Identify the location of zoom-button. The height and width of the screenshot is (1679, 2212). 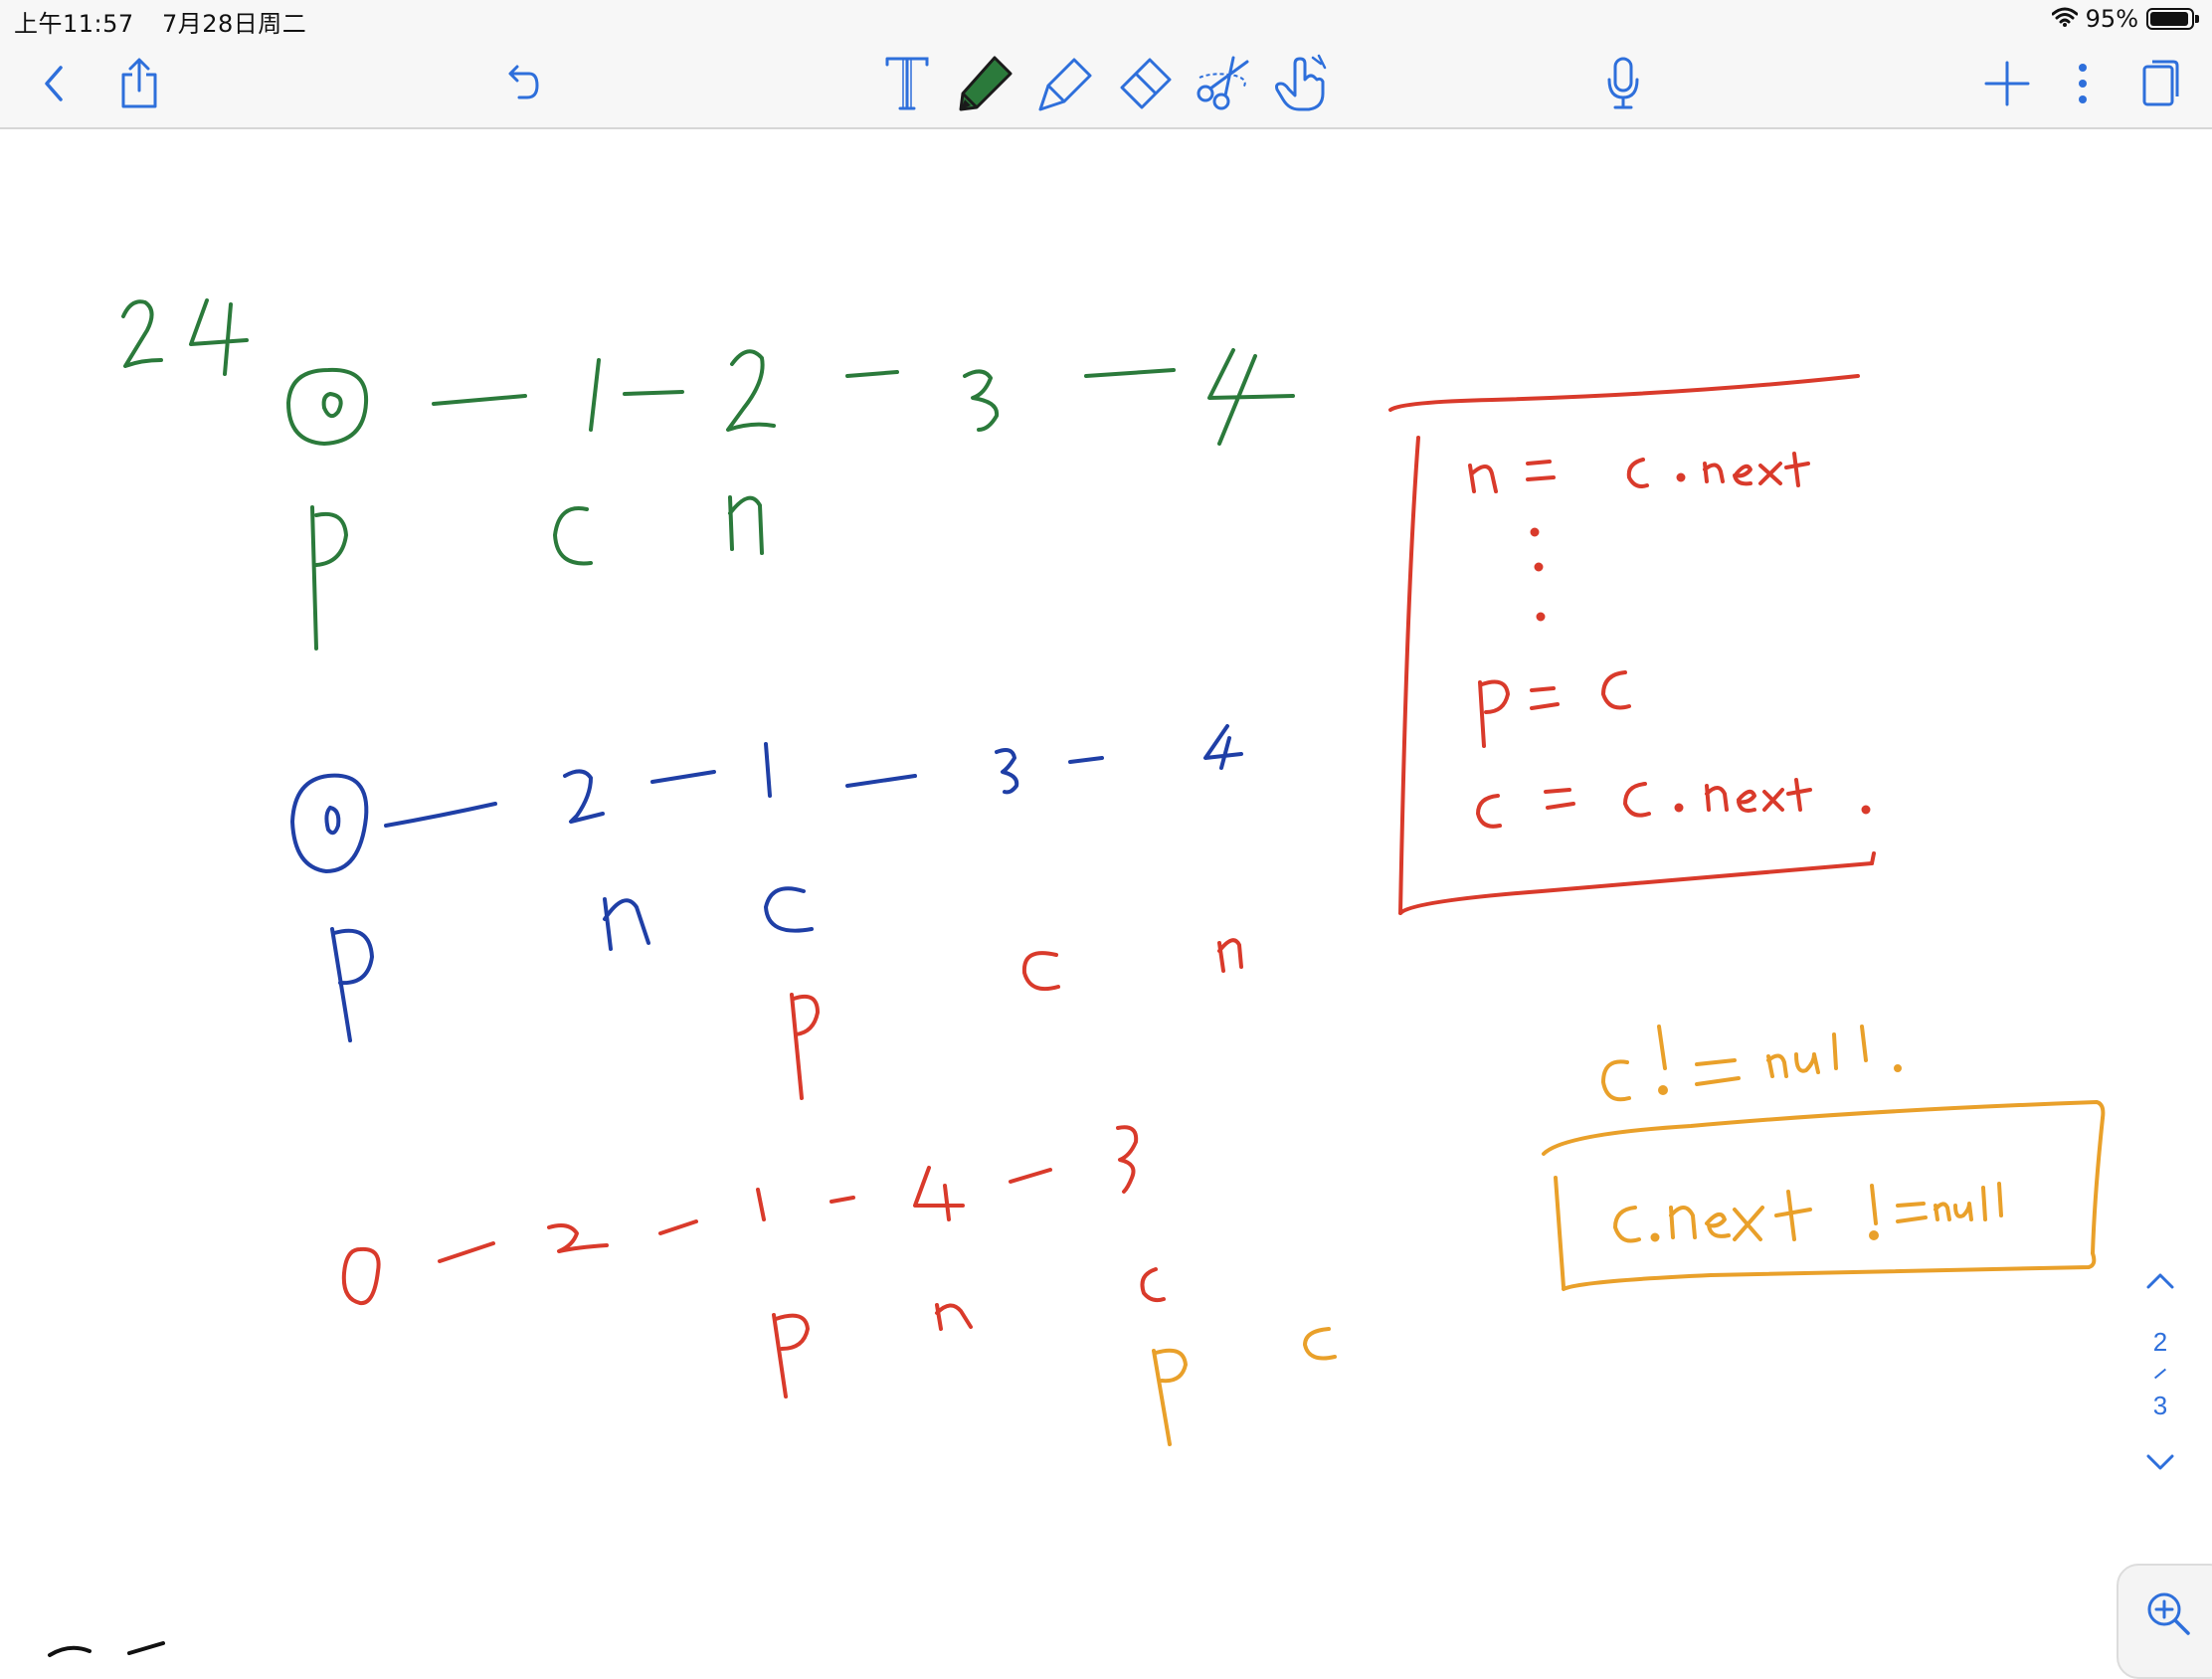
(2164, 1621).